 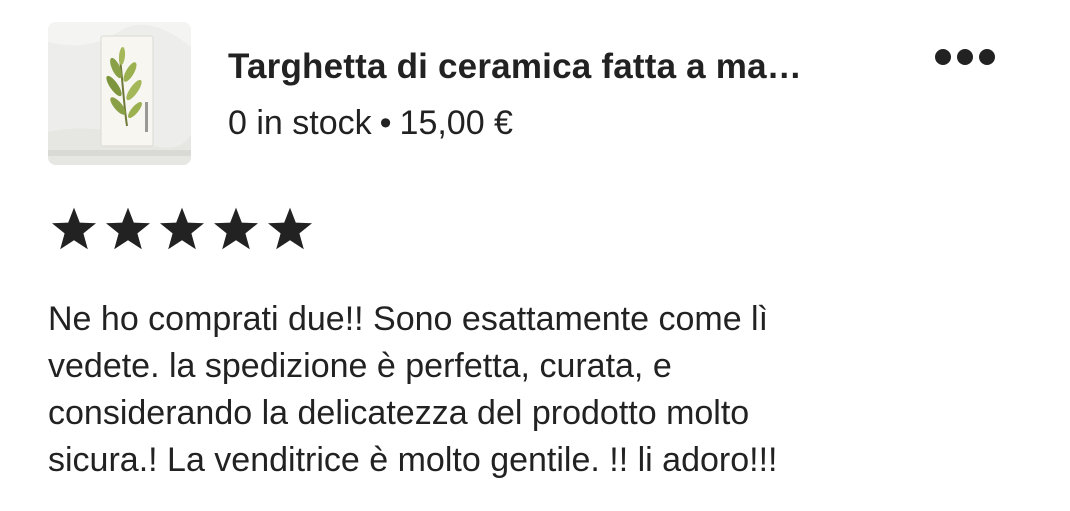 I want to click on stock-count: 0 in stock, so click(x=300, y=123).